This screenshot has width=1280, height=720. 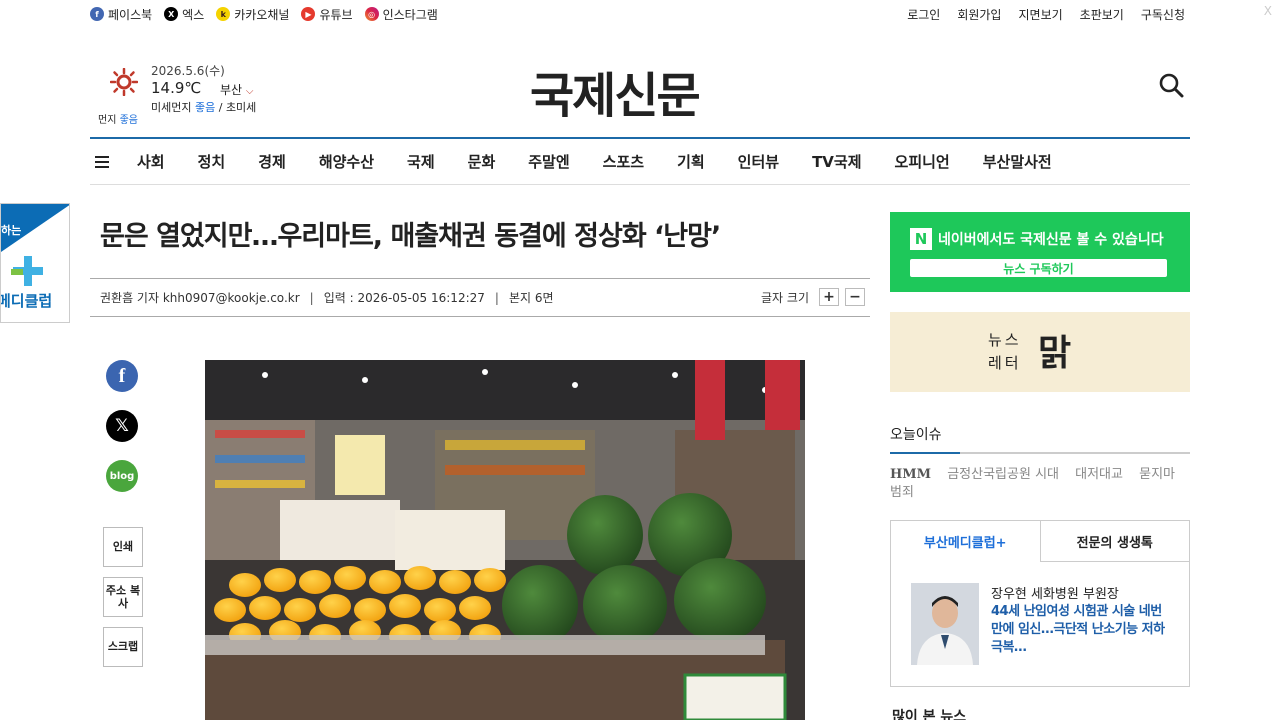 I want to click on nav-item-society: 사회, so click(x=151, y=161).